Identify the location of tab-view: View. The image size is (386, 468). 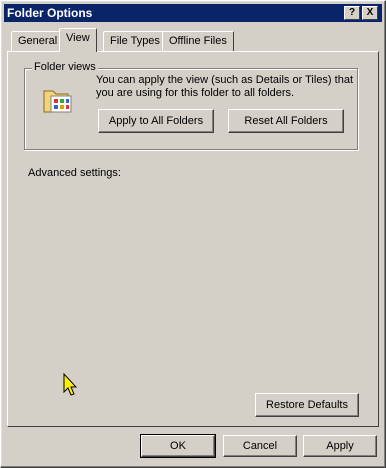
(78, 40).